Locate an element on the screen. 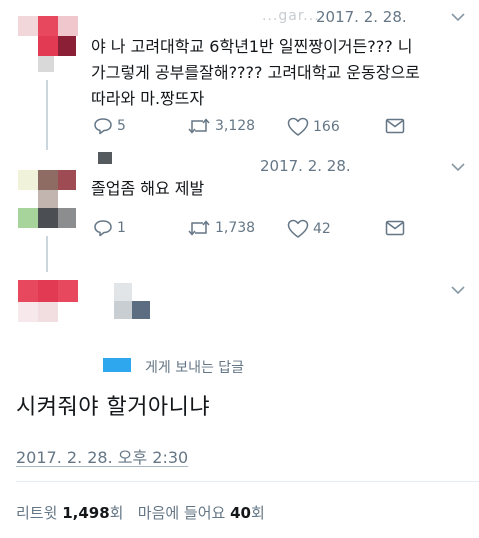 The height and width of the screenshot is (538, 479). divider is located at coordinates (247, 481).